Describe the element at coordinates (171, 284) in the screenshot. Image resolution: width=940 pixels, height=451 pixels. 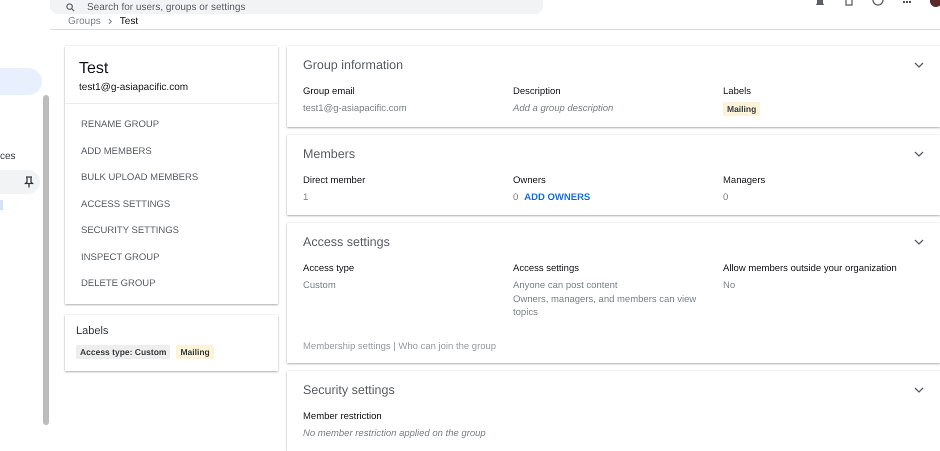
I see `action-link: DELETE GROUP` at that location.